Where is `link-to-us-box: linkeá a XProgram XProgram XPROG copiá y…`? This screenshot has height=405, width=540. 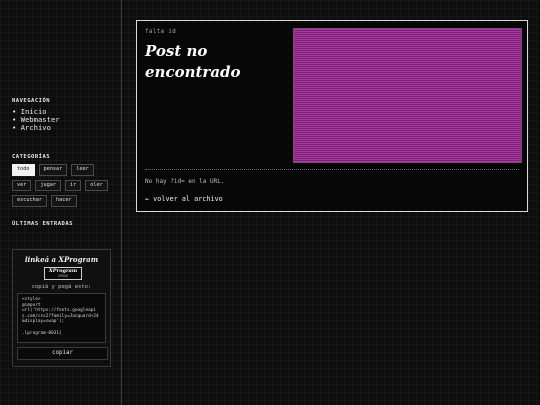
link-to-us-box: linkeá a XProgram XProgram XPROG copiá y… is located at coordinates (61, 308).